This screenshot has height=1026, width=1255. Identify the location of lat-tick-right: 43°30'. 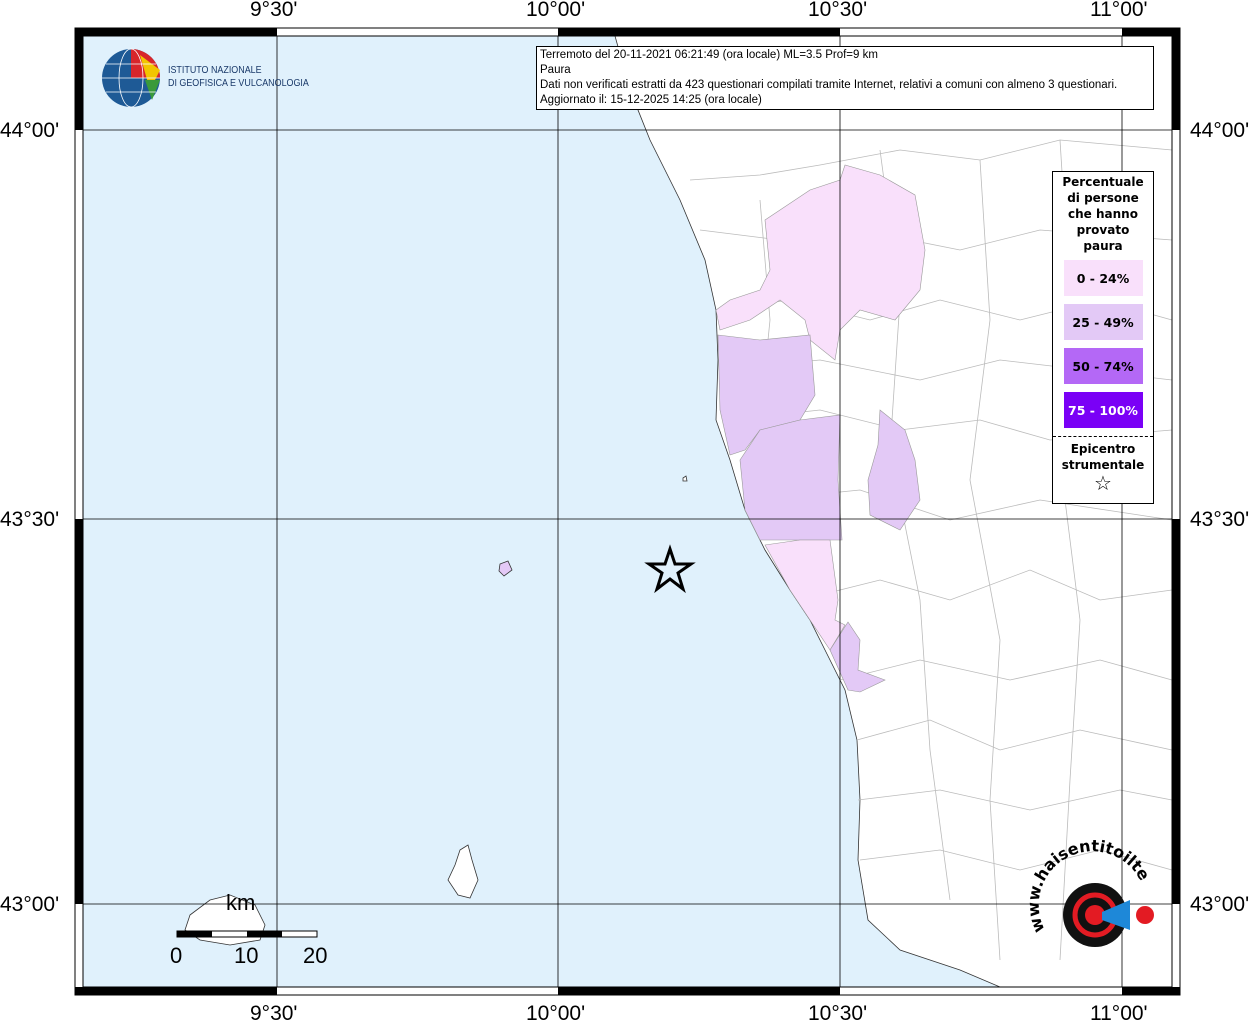
(1220, 519).